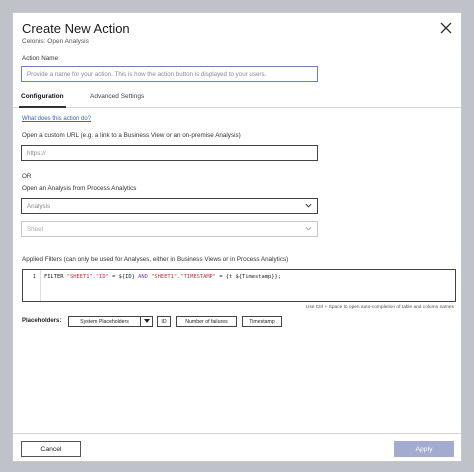  I want to click on code-keyword: AND, so click(143, 277).